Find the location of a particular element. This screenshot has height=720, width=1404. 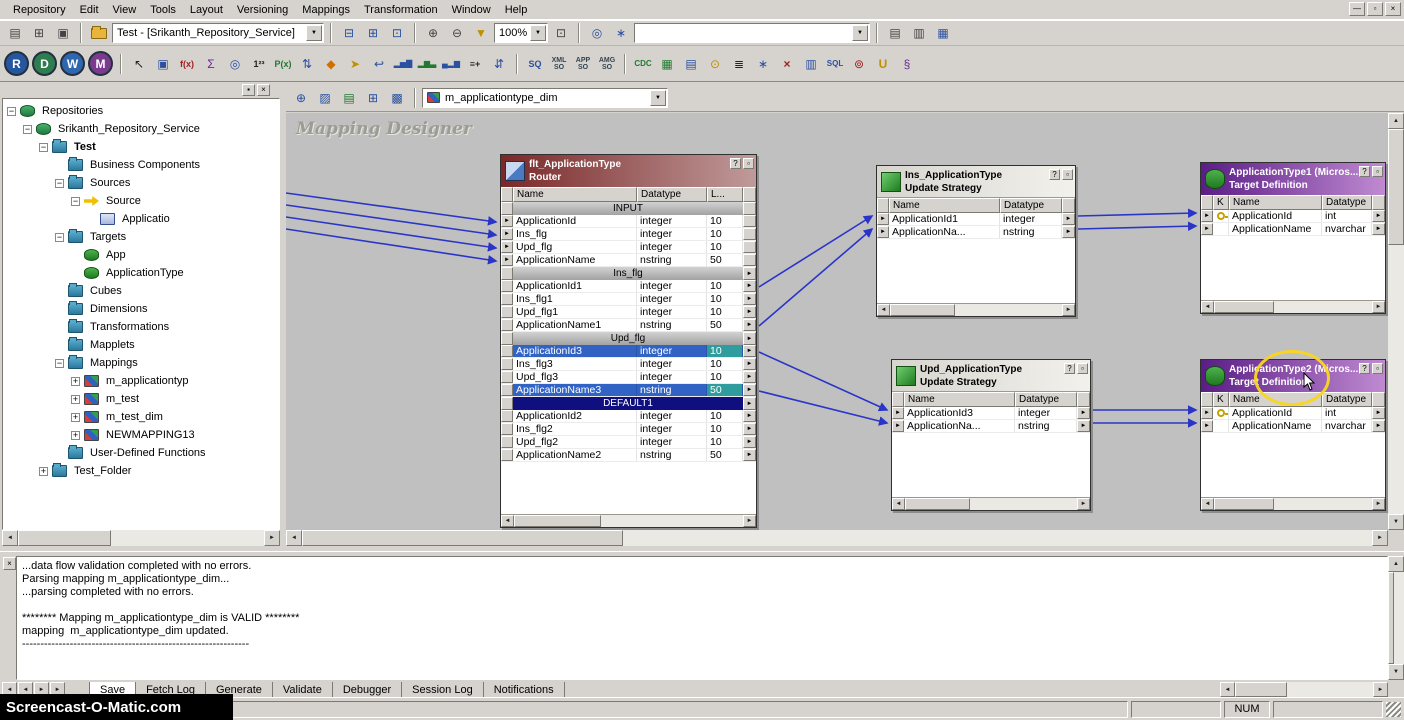

port-row: ► ApplicationId integer 10 is located at coordinates (628, 221).